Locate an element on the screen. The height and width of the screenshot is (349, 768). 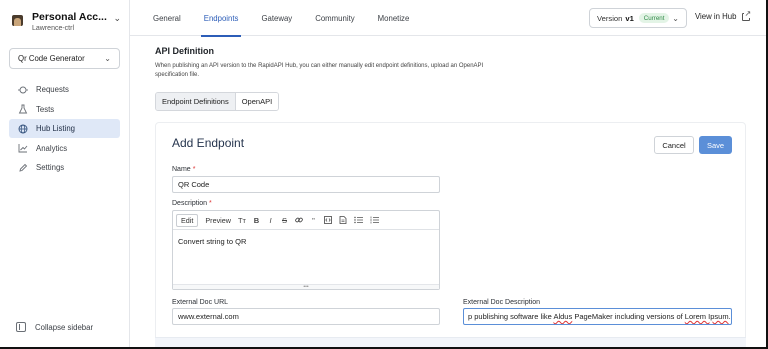
pencil-icon is located at coordinates (23, 168).